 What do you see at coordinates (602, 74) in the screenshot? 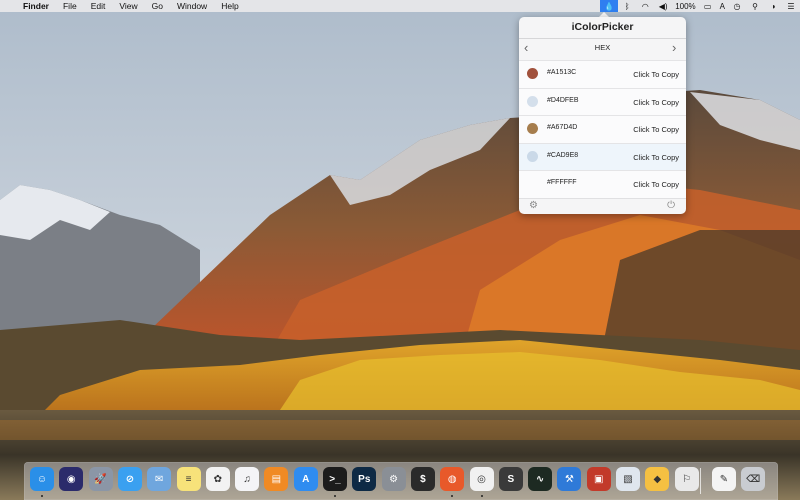
I see `color-row: #A1513C Click To Copy` at bounding box center [602, 74].